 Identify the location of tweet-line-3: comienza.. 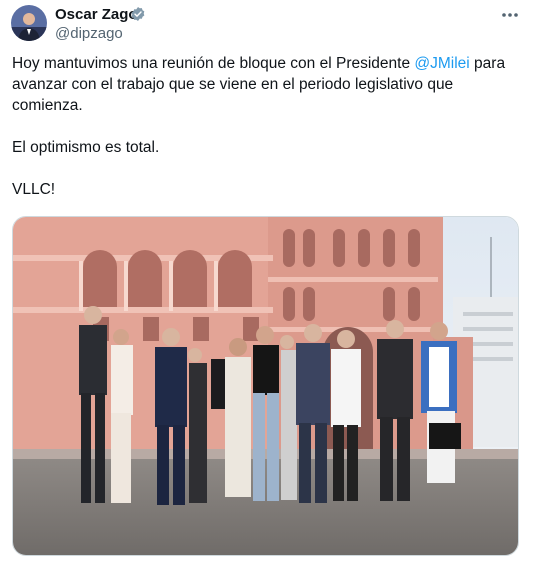
(47, 105).